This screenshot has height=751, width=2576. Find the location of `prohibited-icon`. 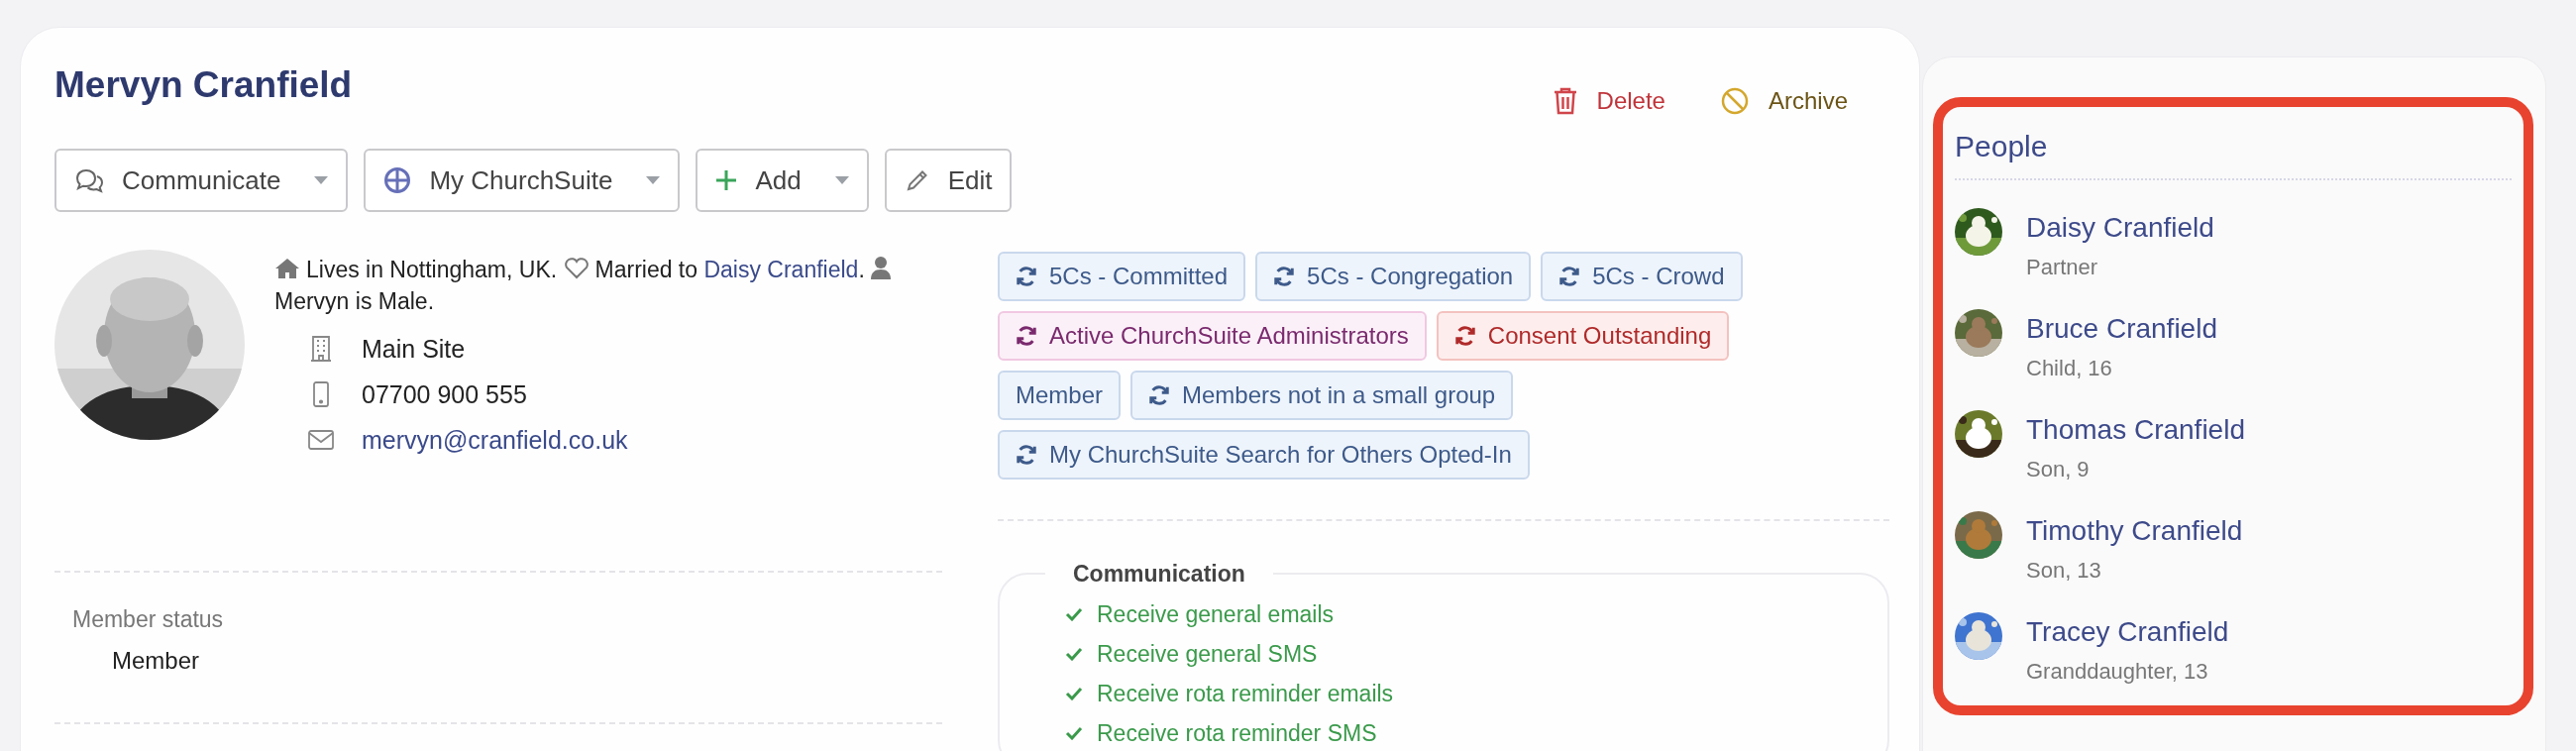

prohibited-icon is located at coordinates (1734, 101).